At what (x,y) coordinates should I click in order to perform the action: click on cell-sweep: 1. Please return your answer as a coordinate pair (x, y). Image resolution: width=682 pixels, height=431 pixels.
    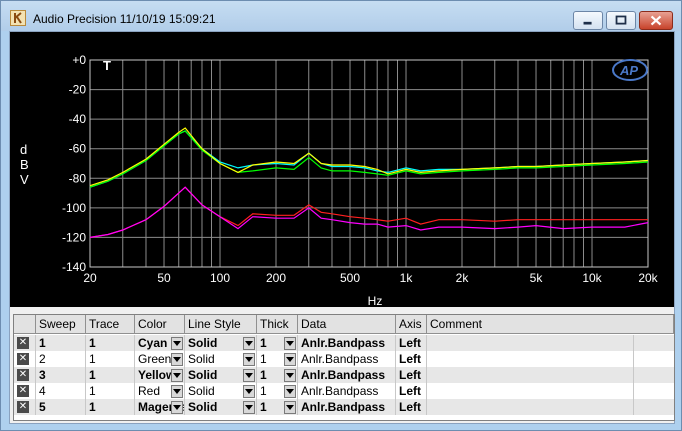
    Looking at the image, I should click on (61, 343).